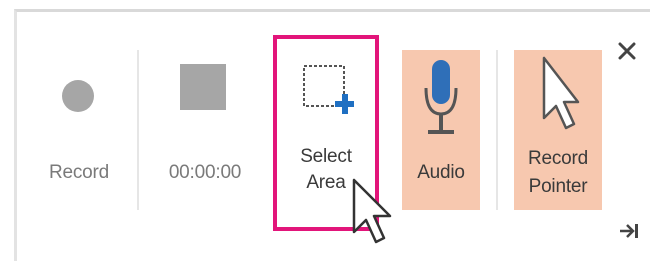 This screenshot has height=267, width=654. I want to click on pin-icon, so click(629, 231).